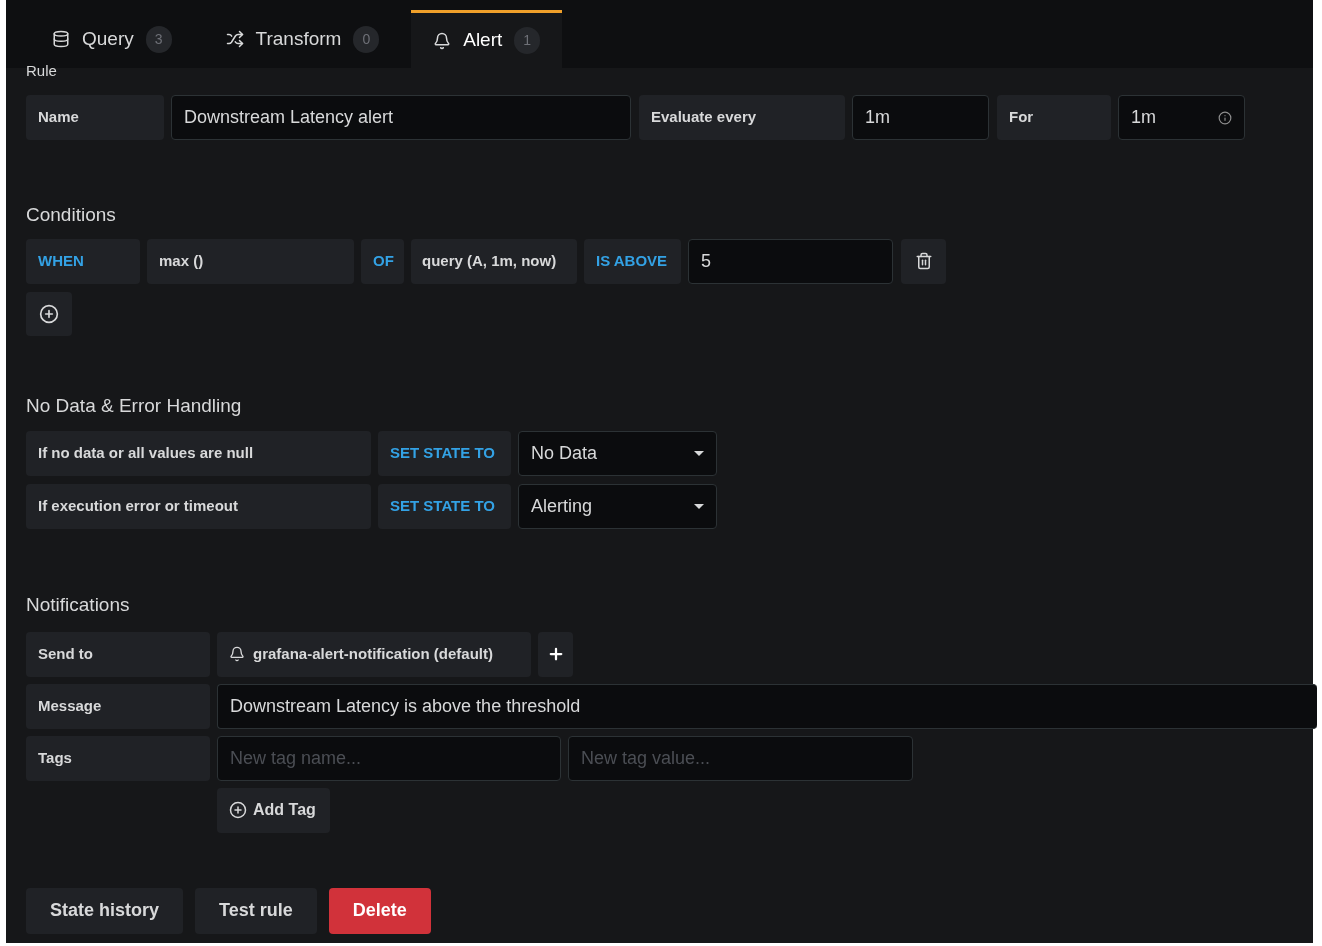  Describe the element at coordinates (42, 71) in the screenshot. I see `section-heading: Rule` at that location.